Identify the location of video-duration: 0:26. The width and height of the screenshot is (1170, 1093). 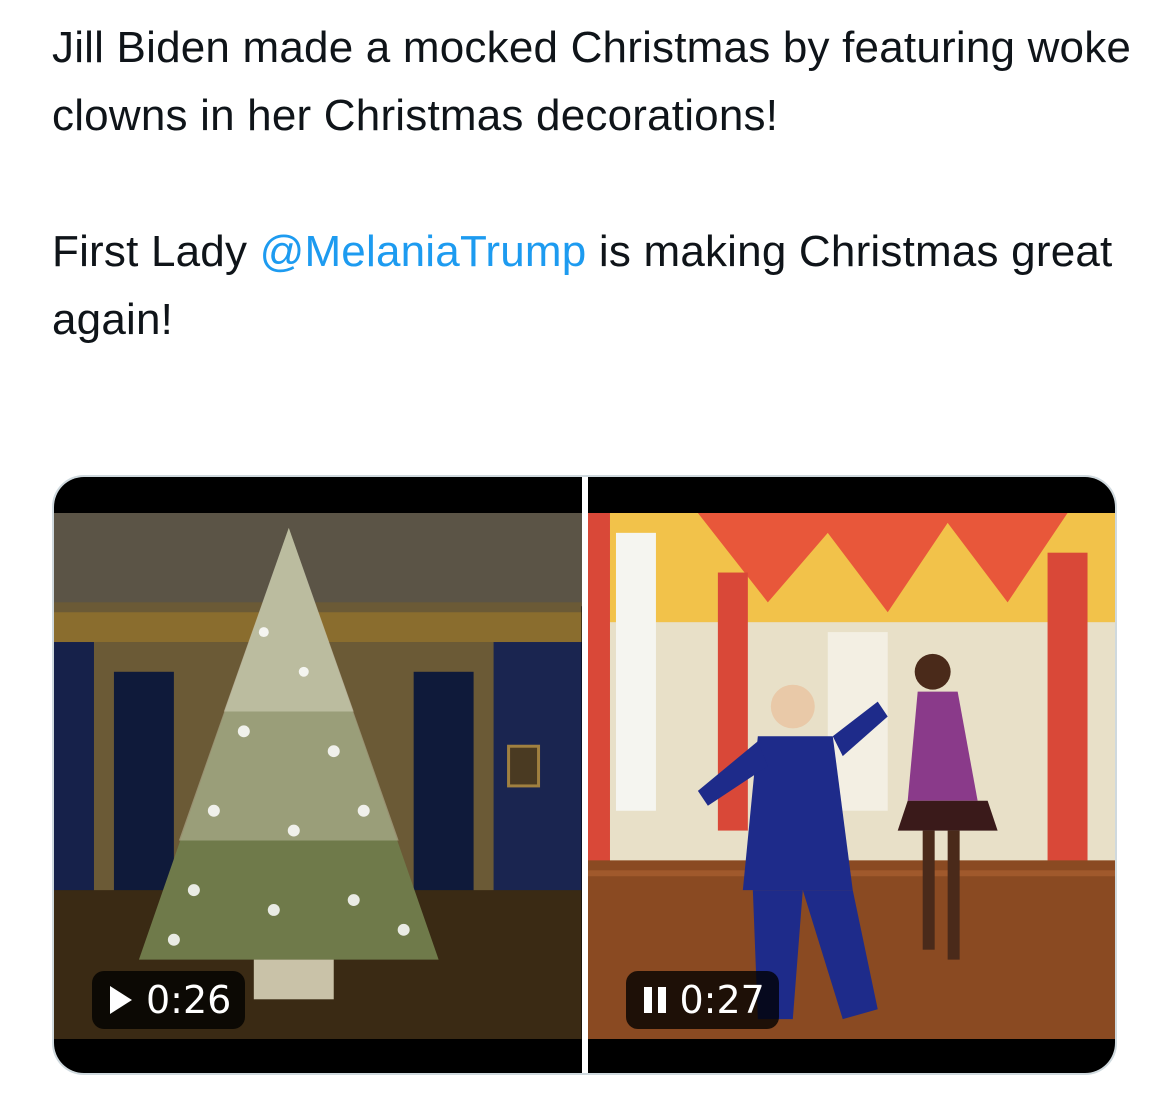
(189, 1000).